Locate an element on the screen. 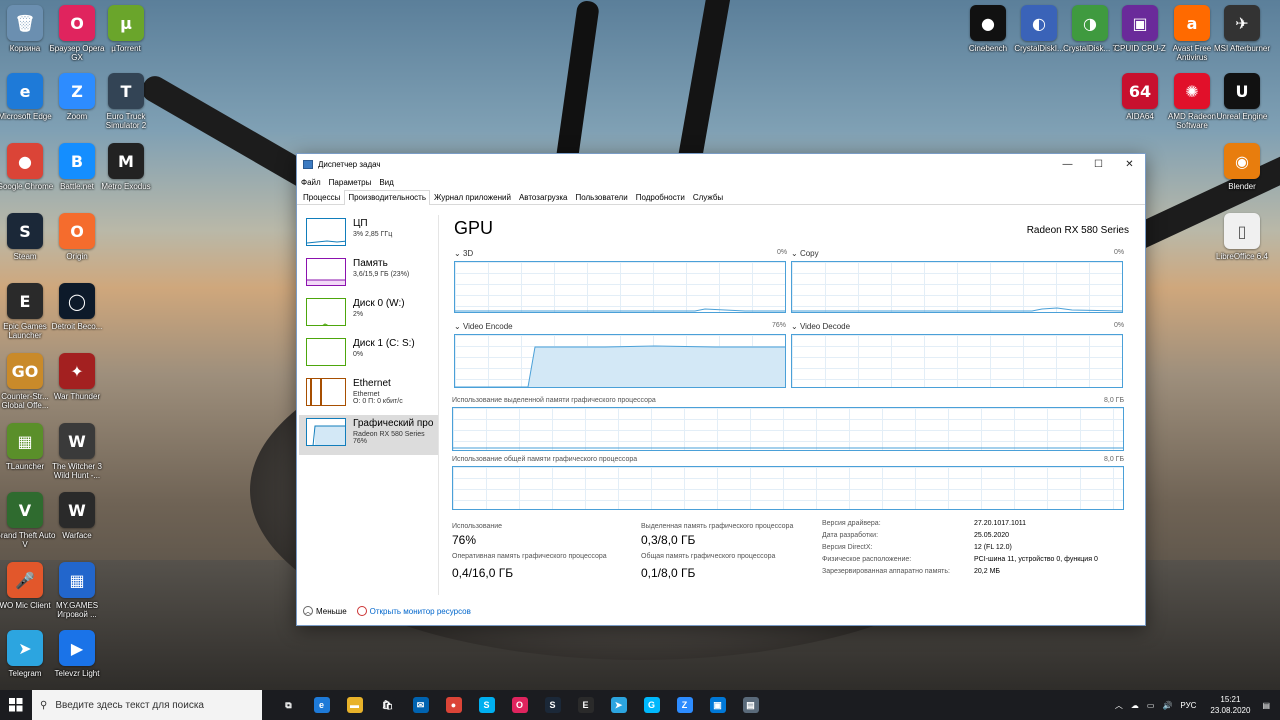 Image resolution: width=1280 pixels, height=720 pixels. usage-label: Использование is located at coordinates (477, 526).